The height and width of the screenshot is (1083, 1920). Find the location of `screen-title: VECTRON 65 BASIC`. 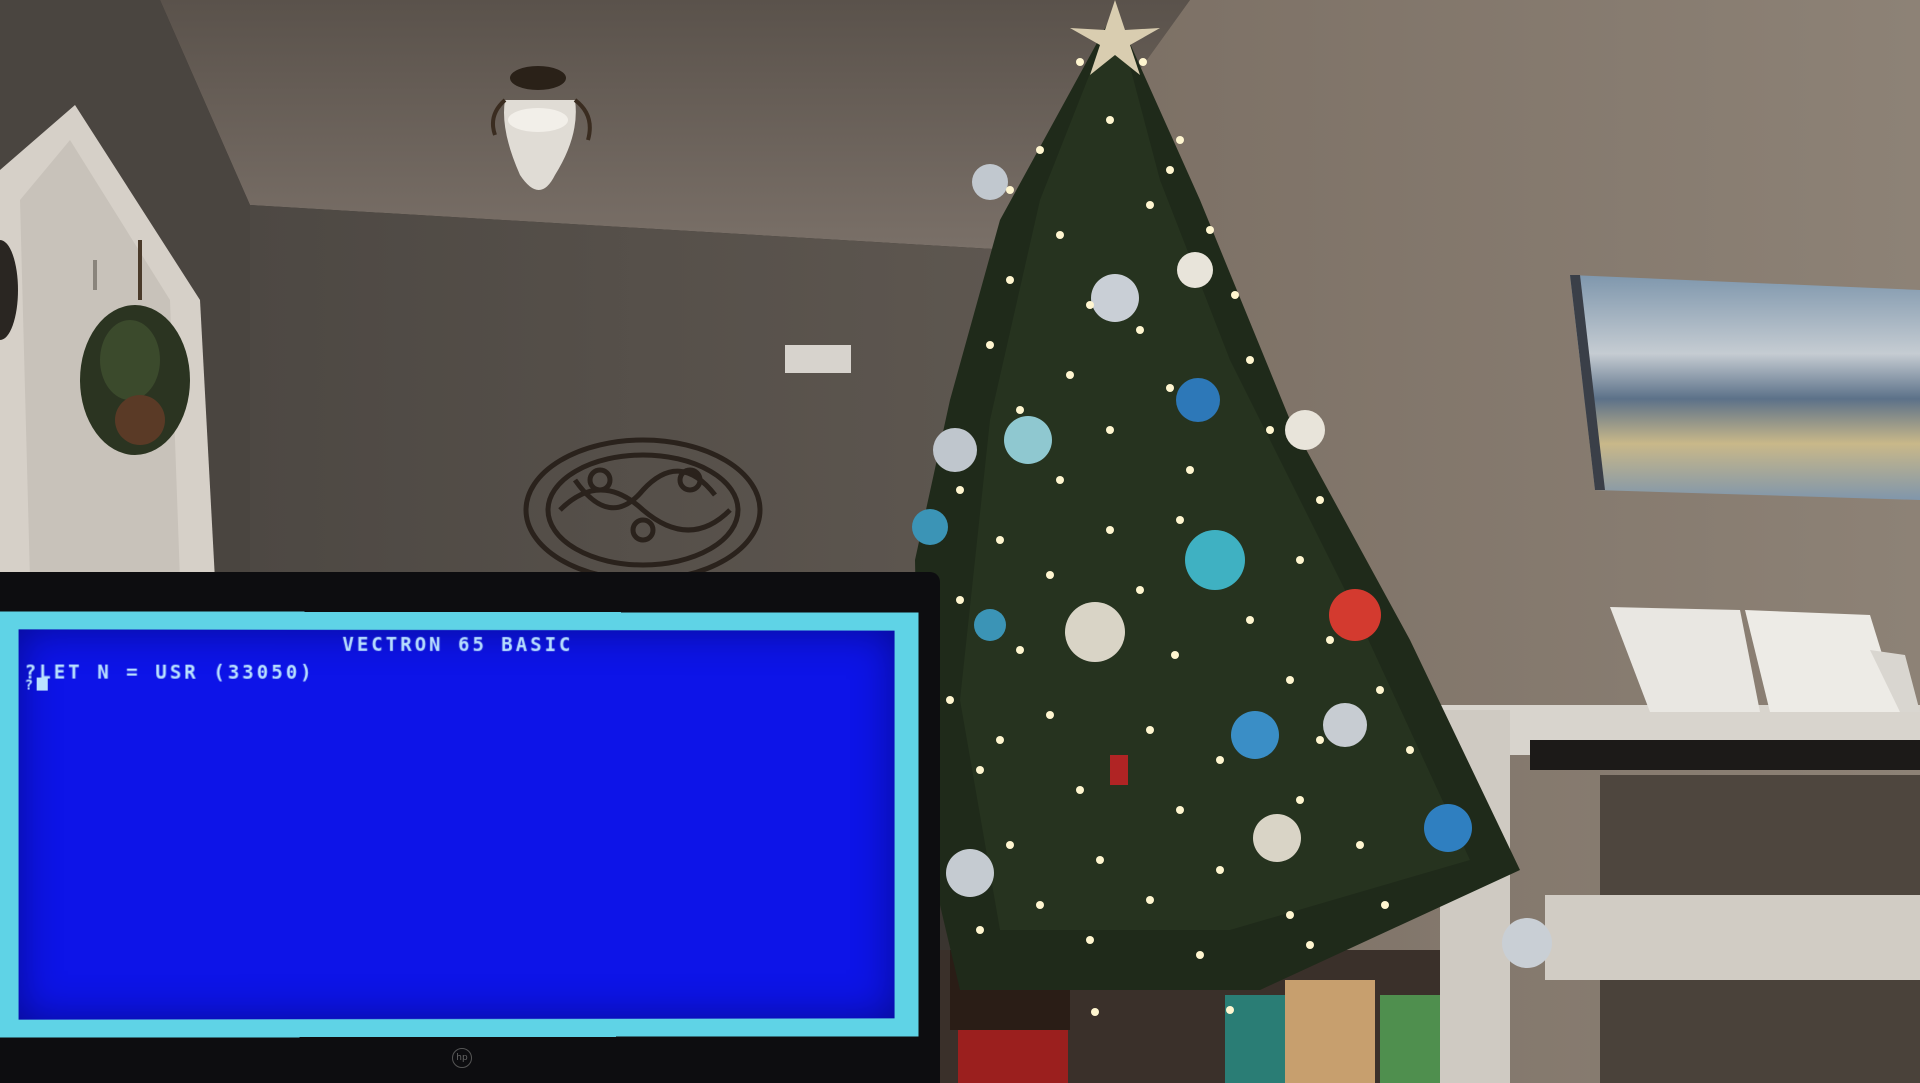

screen-title: VECTRON 65 BASIC is located at coordinates (458, 645).